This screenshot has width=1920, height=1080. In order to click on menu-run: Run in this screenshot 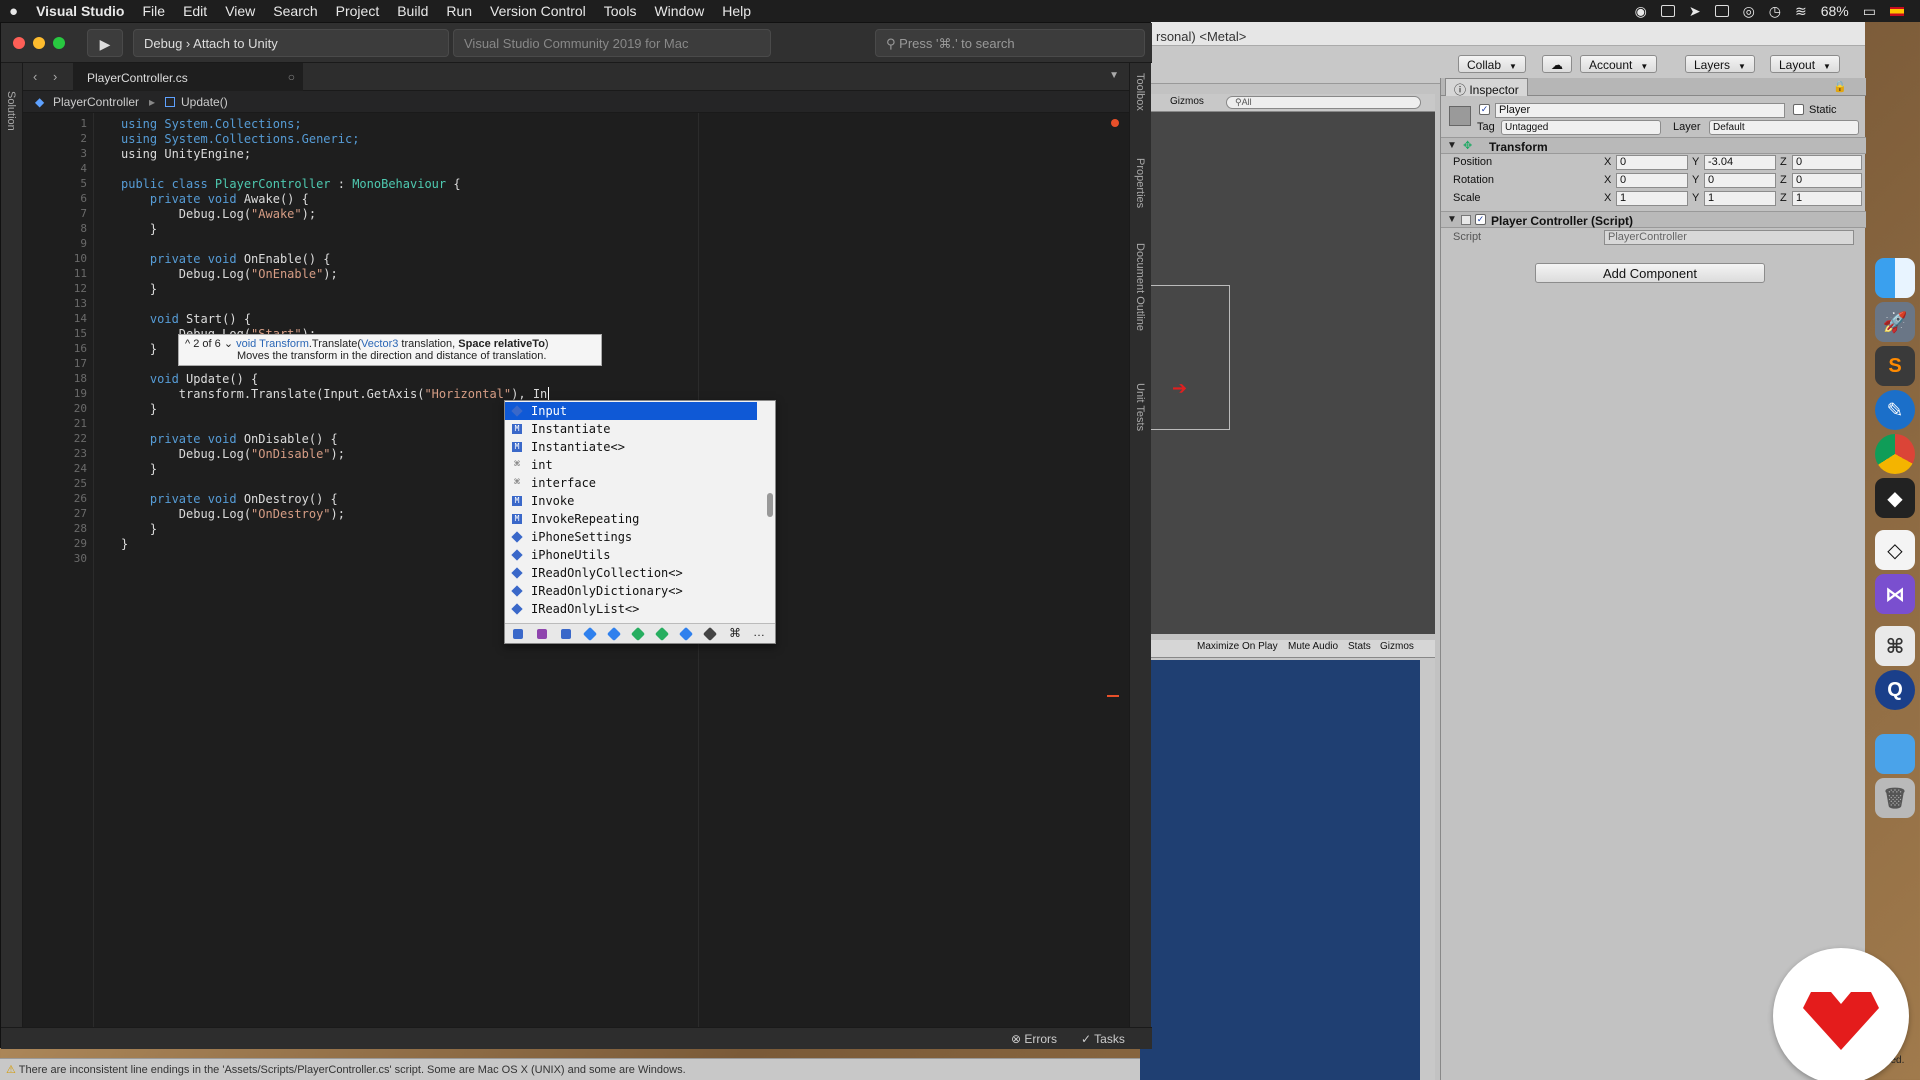, I will do `click(459, 11)`.